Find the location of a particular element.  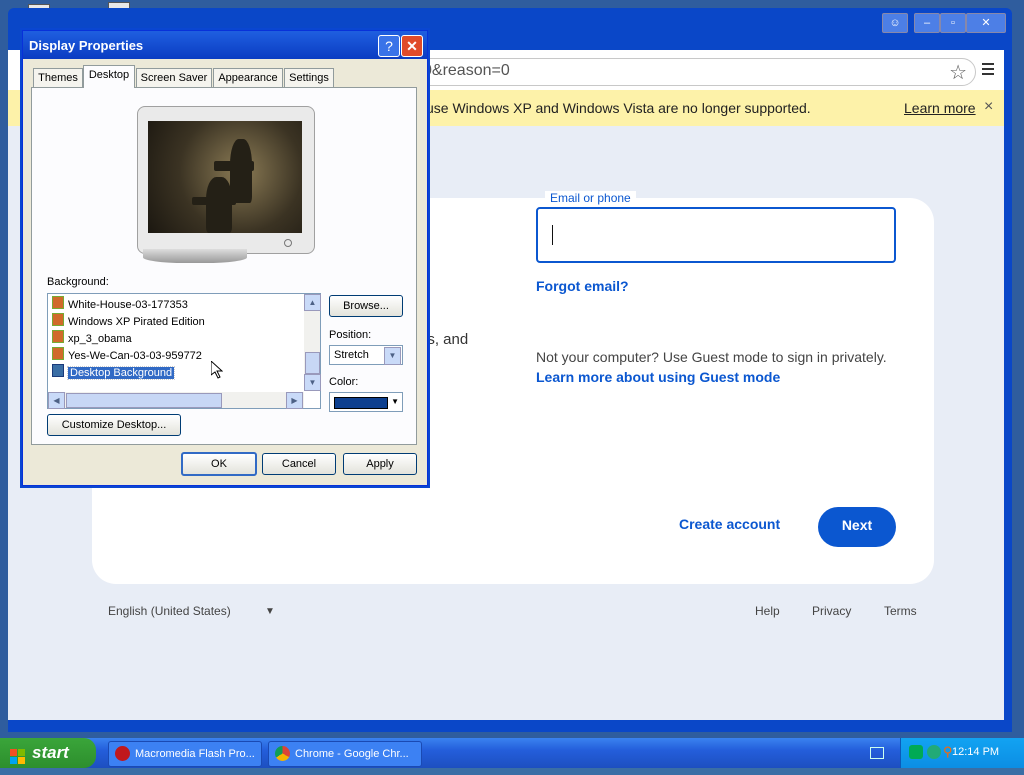

list-item: White-House-03-177353 is located at coordinates (120, 304).